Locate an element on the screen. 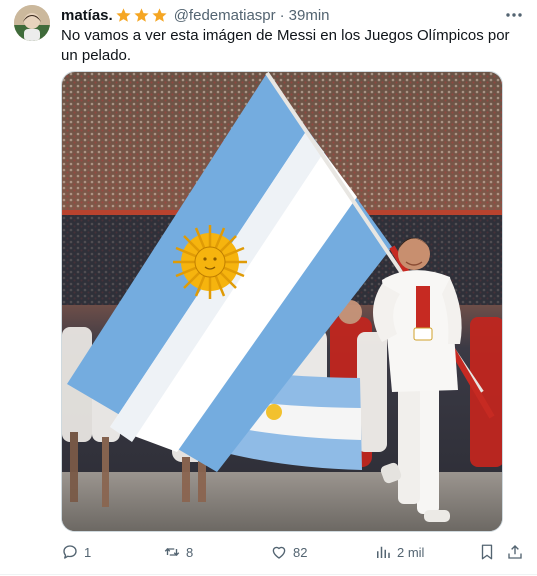 The height and width of the screenshot is (576, 537). tweet-actions: 1 8 82 2 mil is located at coordinates (268, 552).